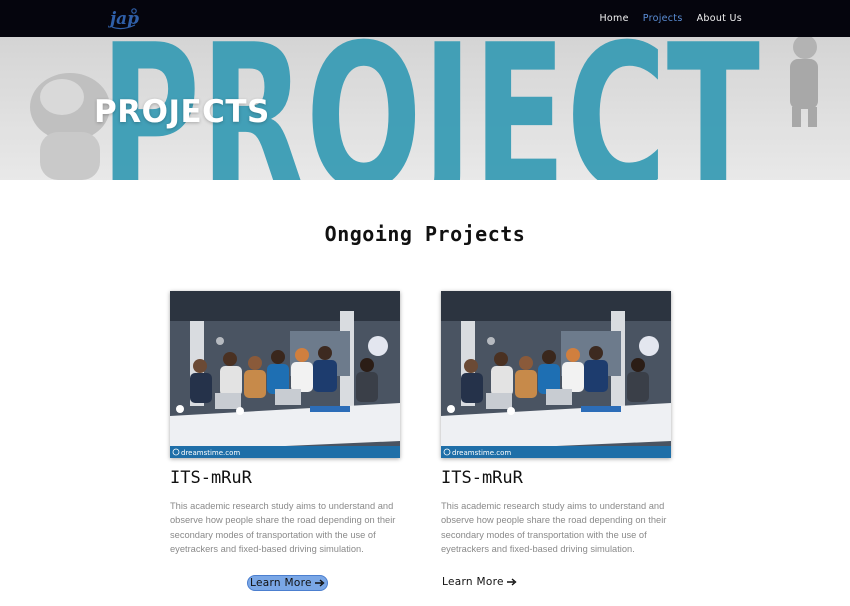 The height and width of the screenshot is (606, 850). Describe the element at coordinates (613, 18) in the screenshot. I see `nav-link-home: Home` at that location.